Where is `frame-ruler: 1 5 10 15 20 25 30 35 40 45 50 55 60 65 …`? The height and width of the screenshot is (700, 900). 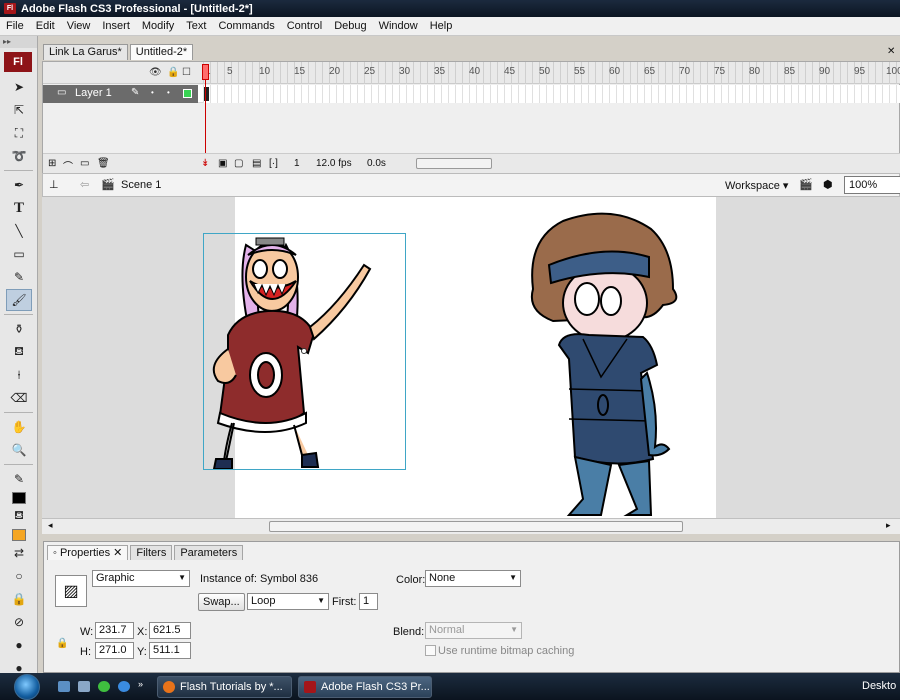 frame-ruler: 1 5 10 15 20 25 30 35 40 45 50 55 60 65 … is located at coordinates (551, 73).